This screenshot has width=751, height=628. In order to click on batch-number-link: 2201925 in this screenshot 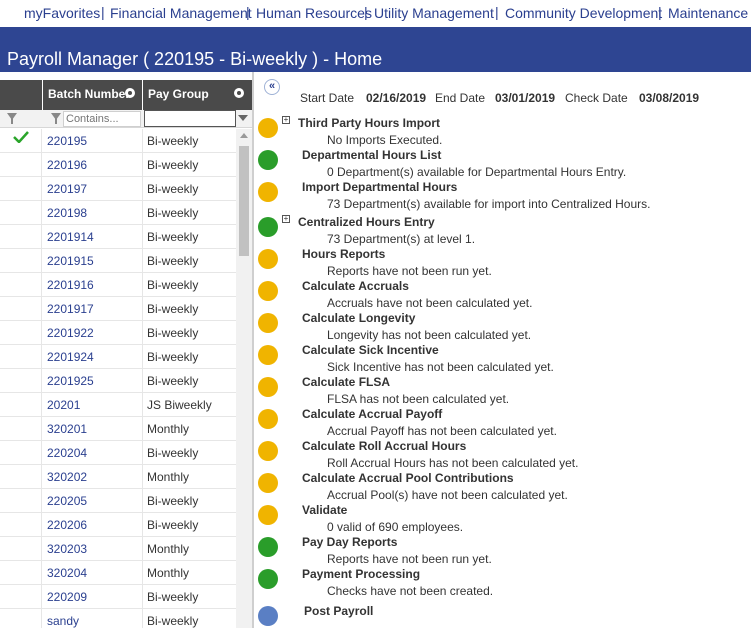, I will do `click(70, 381)`.